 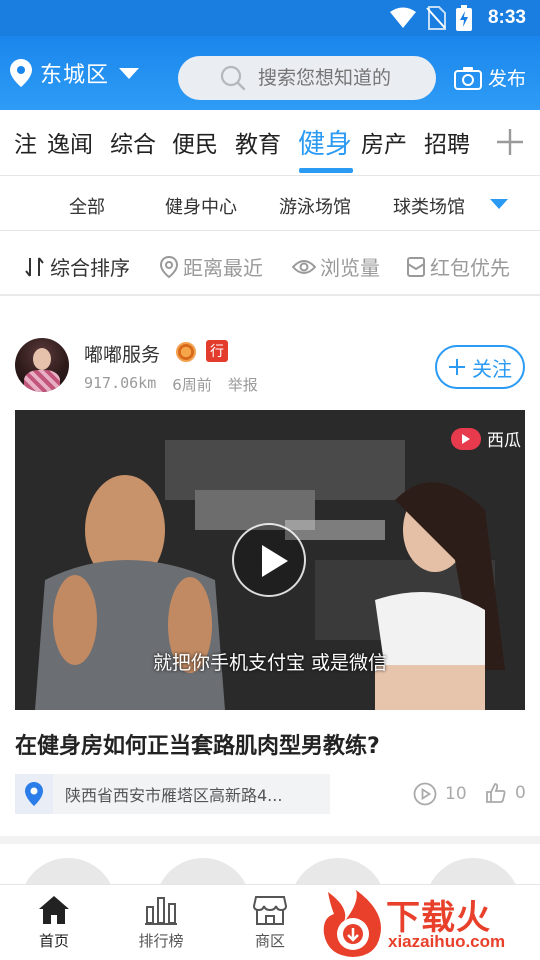 I want to click on category-tabs: 注 逸闻 综合 便民 教育 健身 房产 招聘, so click(x=270, y=143).